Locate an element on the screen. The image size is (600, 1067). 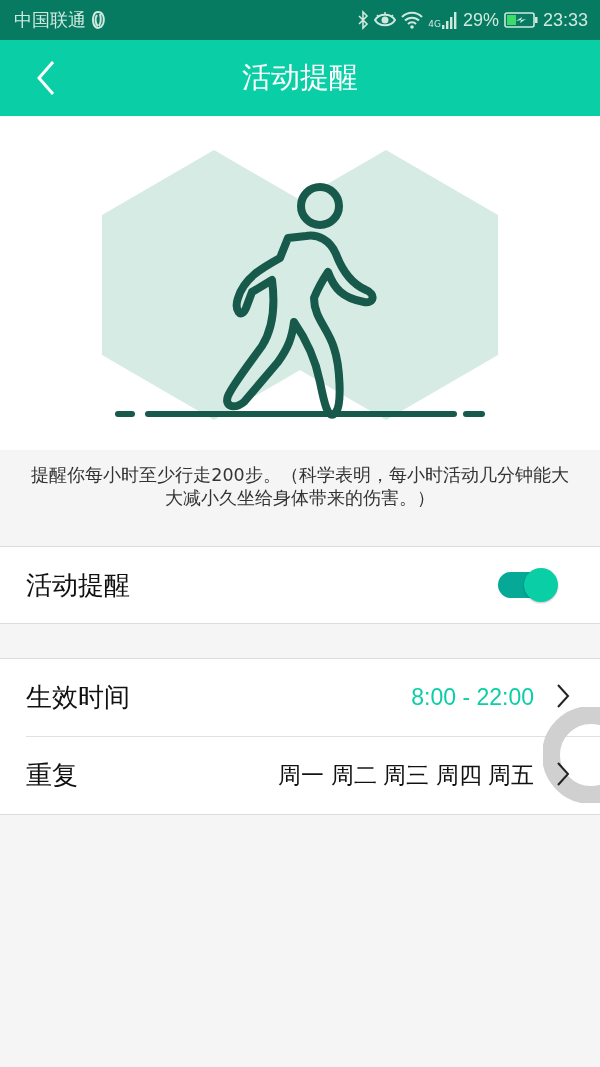
clock-time: 23:33 is located at coordinates (565, 20).